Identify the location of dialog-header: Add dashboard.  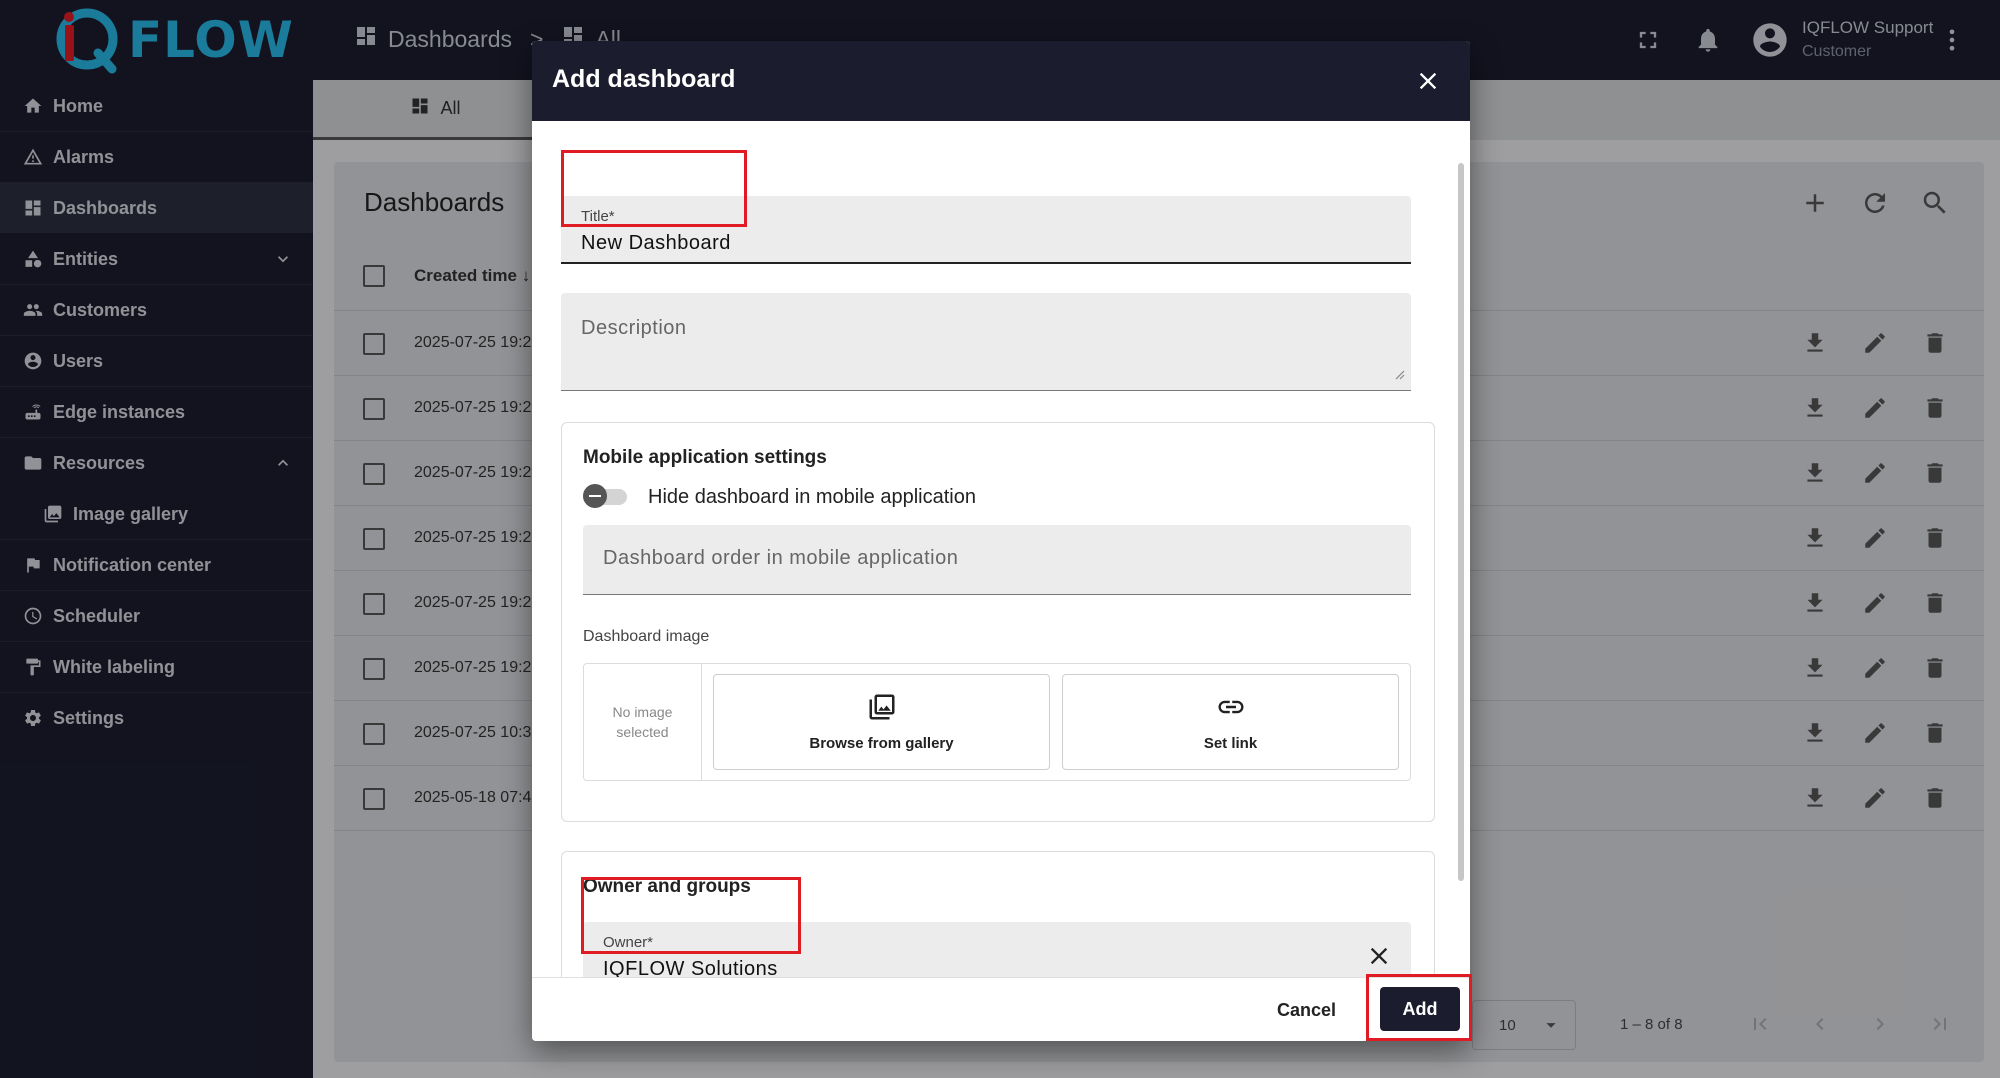
(1001, 81).